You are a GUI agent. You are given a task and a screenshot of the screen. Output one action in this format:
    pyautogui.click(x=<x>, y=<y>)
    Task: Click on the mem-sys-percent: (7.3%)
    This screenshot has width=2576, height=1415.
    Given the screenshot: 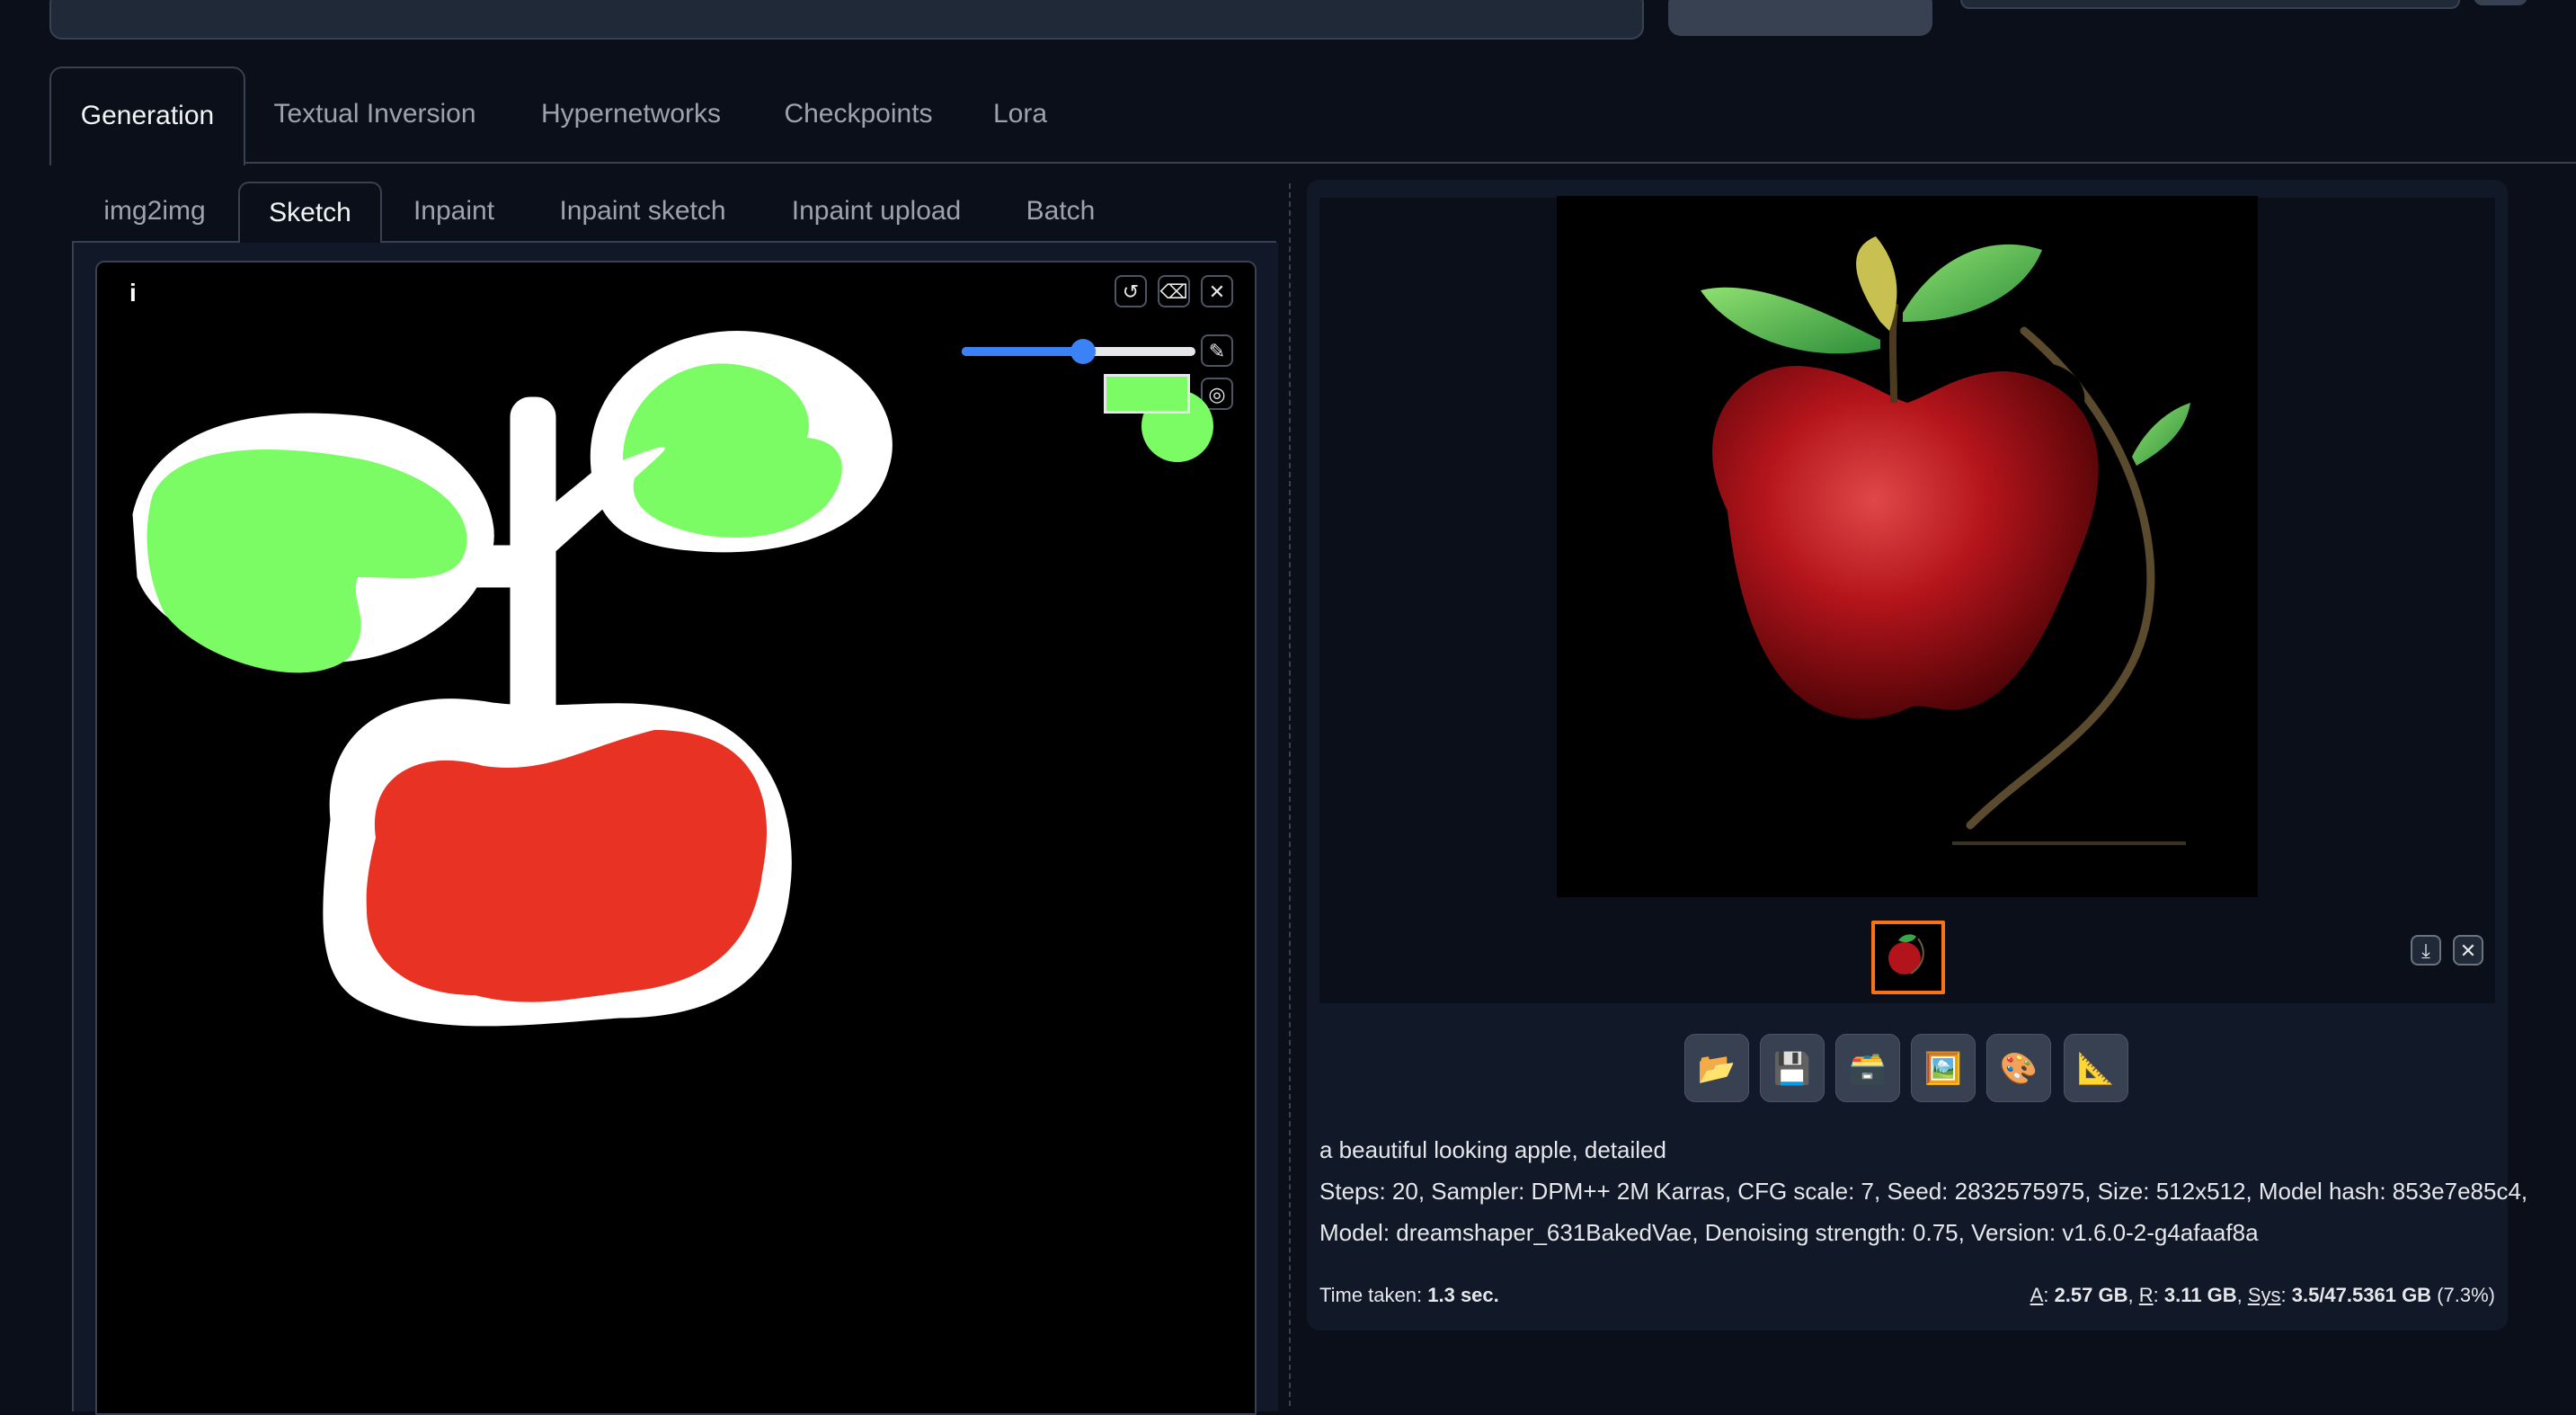 What is the action you would take?
    pyautogui.click(x=2466, y=1295)
    